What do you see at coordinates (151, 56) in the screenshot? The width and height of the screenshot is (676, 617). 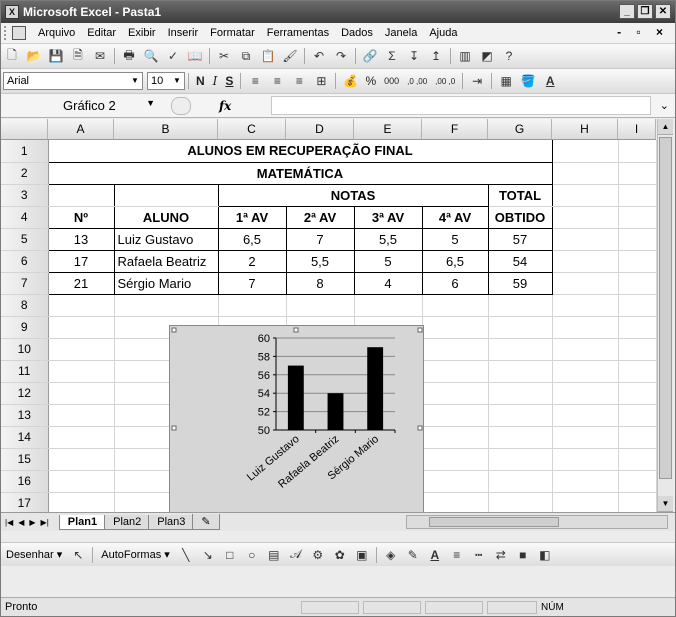 I see `print-preview-icon: 🔍` at bounding box center [151, 56].